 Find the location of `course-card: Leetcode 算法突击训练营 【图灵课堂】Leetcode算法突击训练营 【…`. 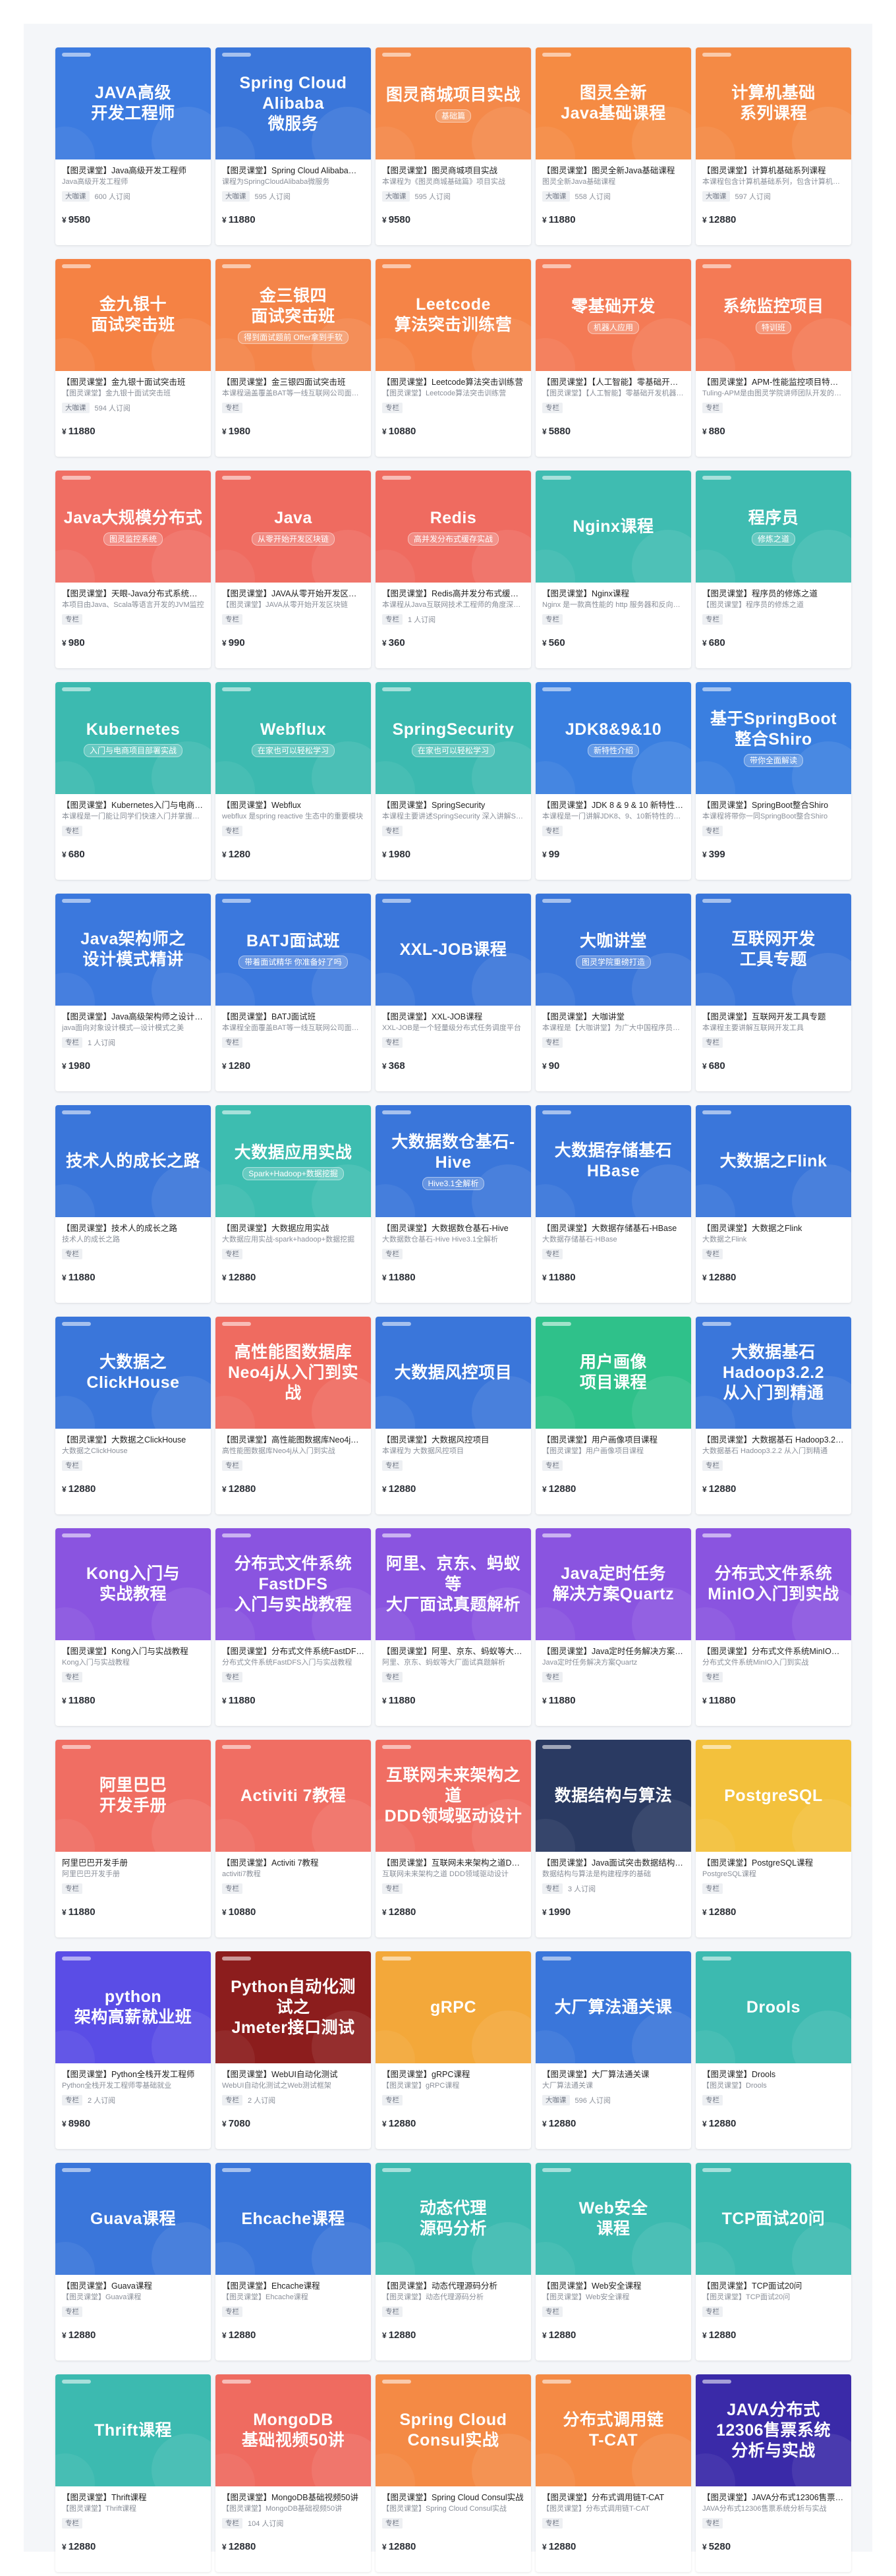

course-card: Leetcode 算法突击训练营 【图灵课堂】Leetcode算法突击训练营 【… is located at coordinates (453, 358).